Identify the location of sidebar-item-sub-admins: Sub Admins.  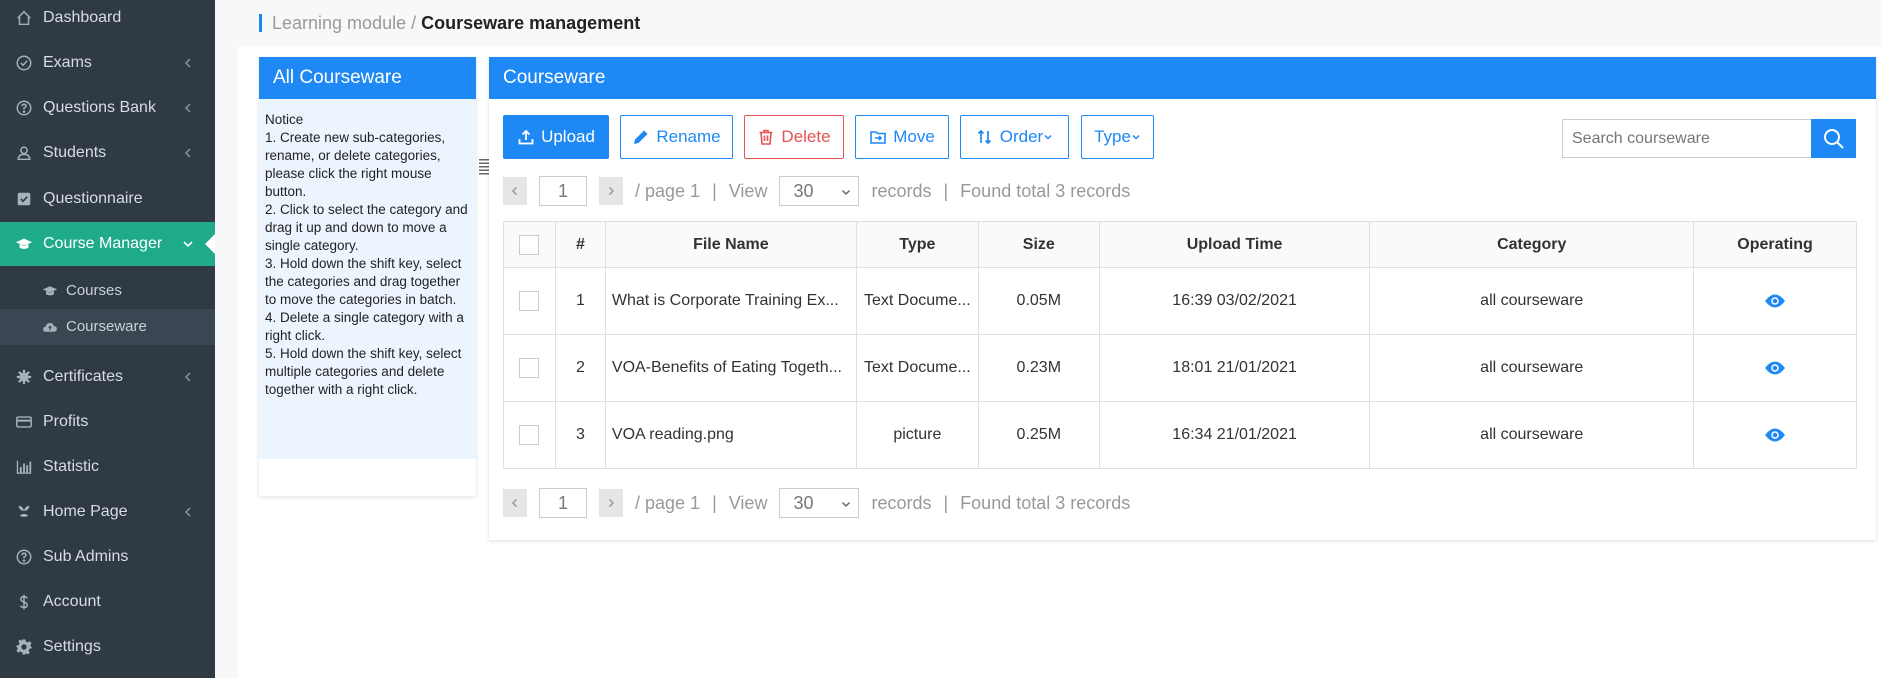
(107, 557).